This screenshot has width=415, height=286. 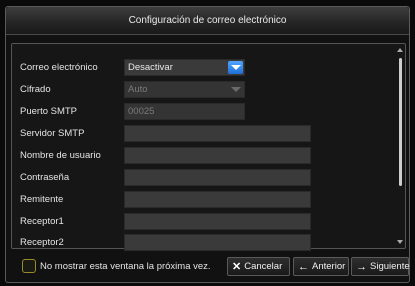 I want to click on dont-show-again-checkbox, so click(x=29, y=266).